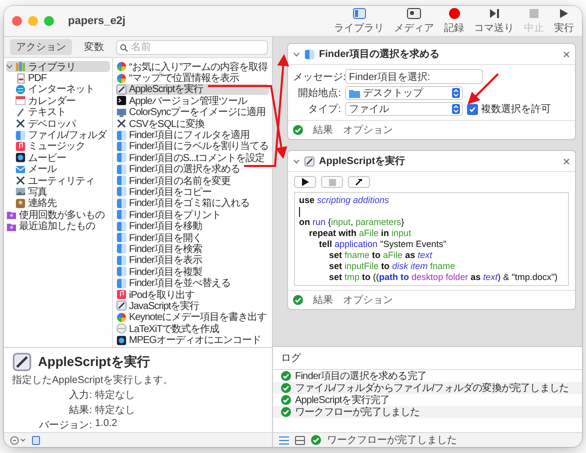 The height and width of the screenshot is (453, 586). Describe the element at coordinates (192, 124) in the screenshot. I see `action-item: CSVをSQLに変換` at that location.